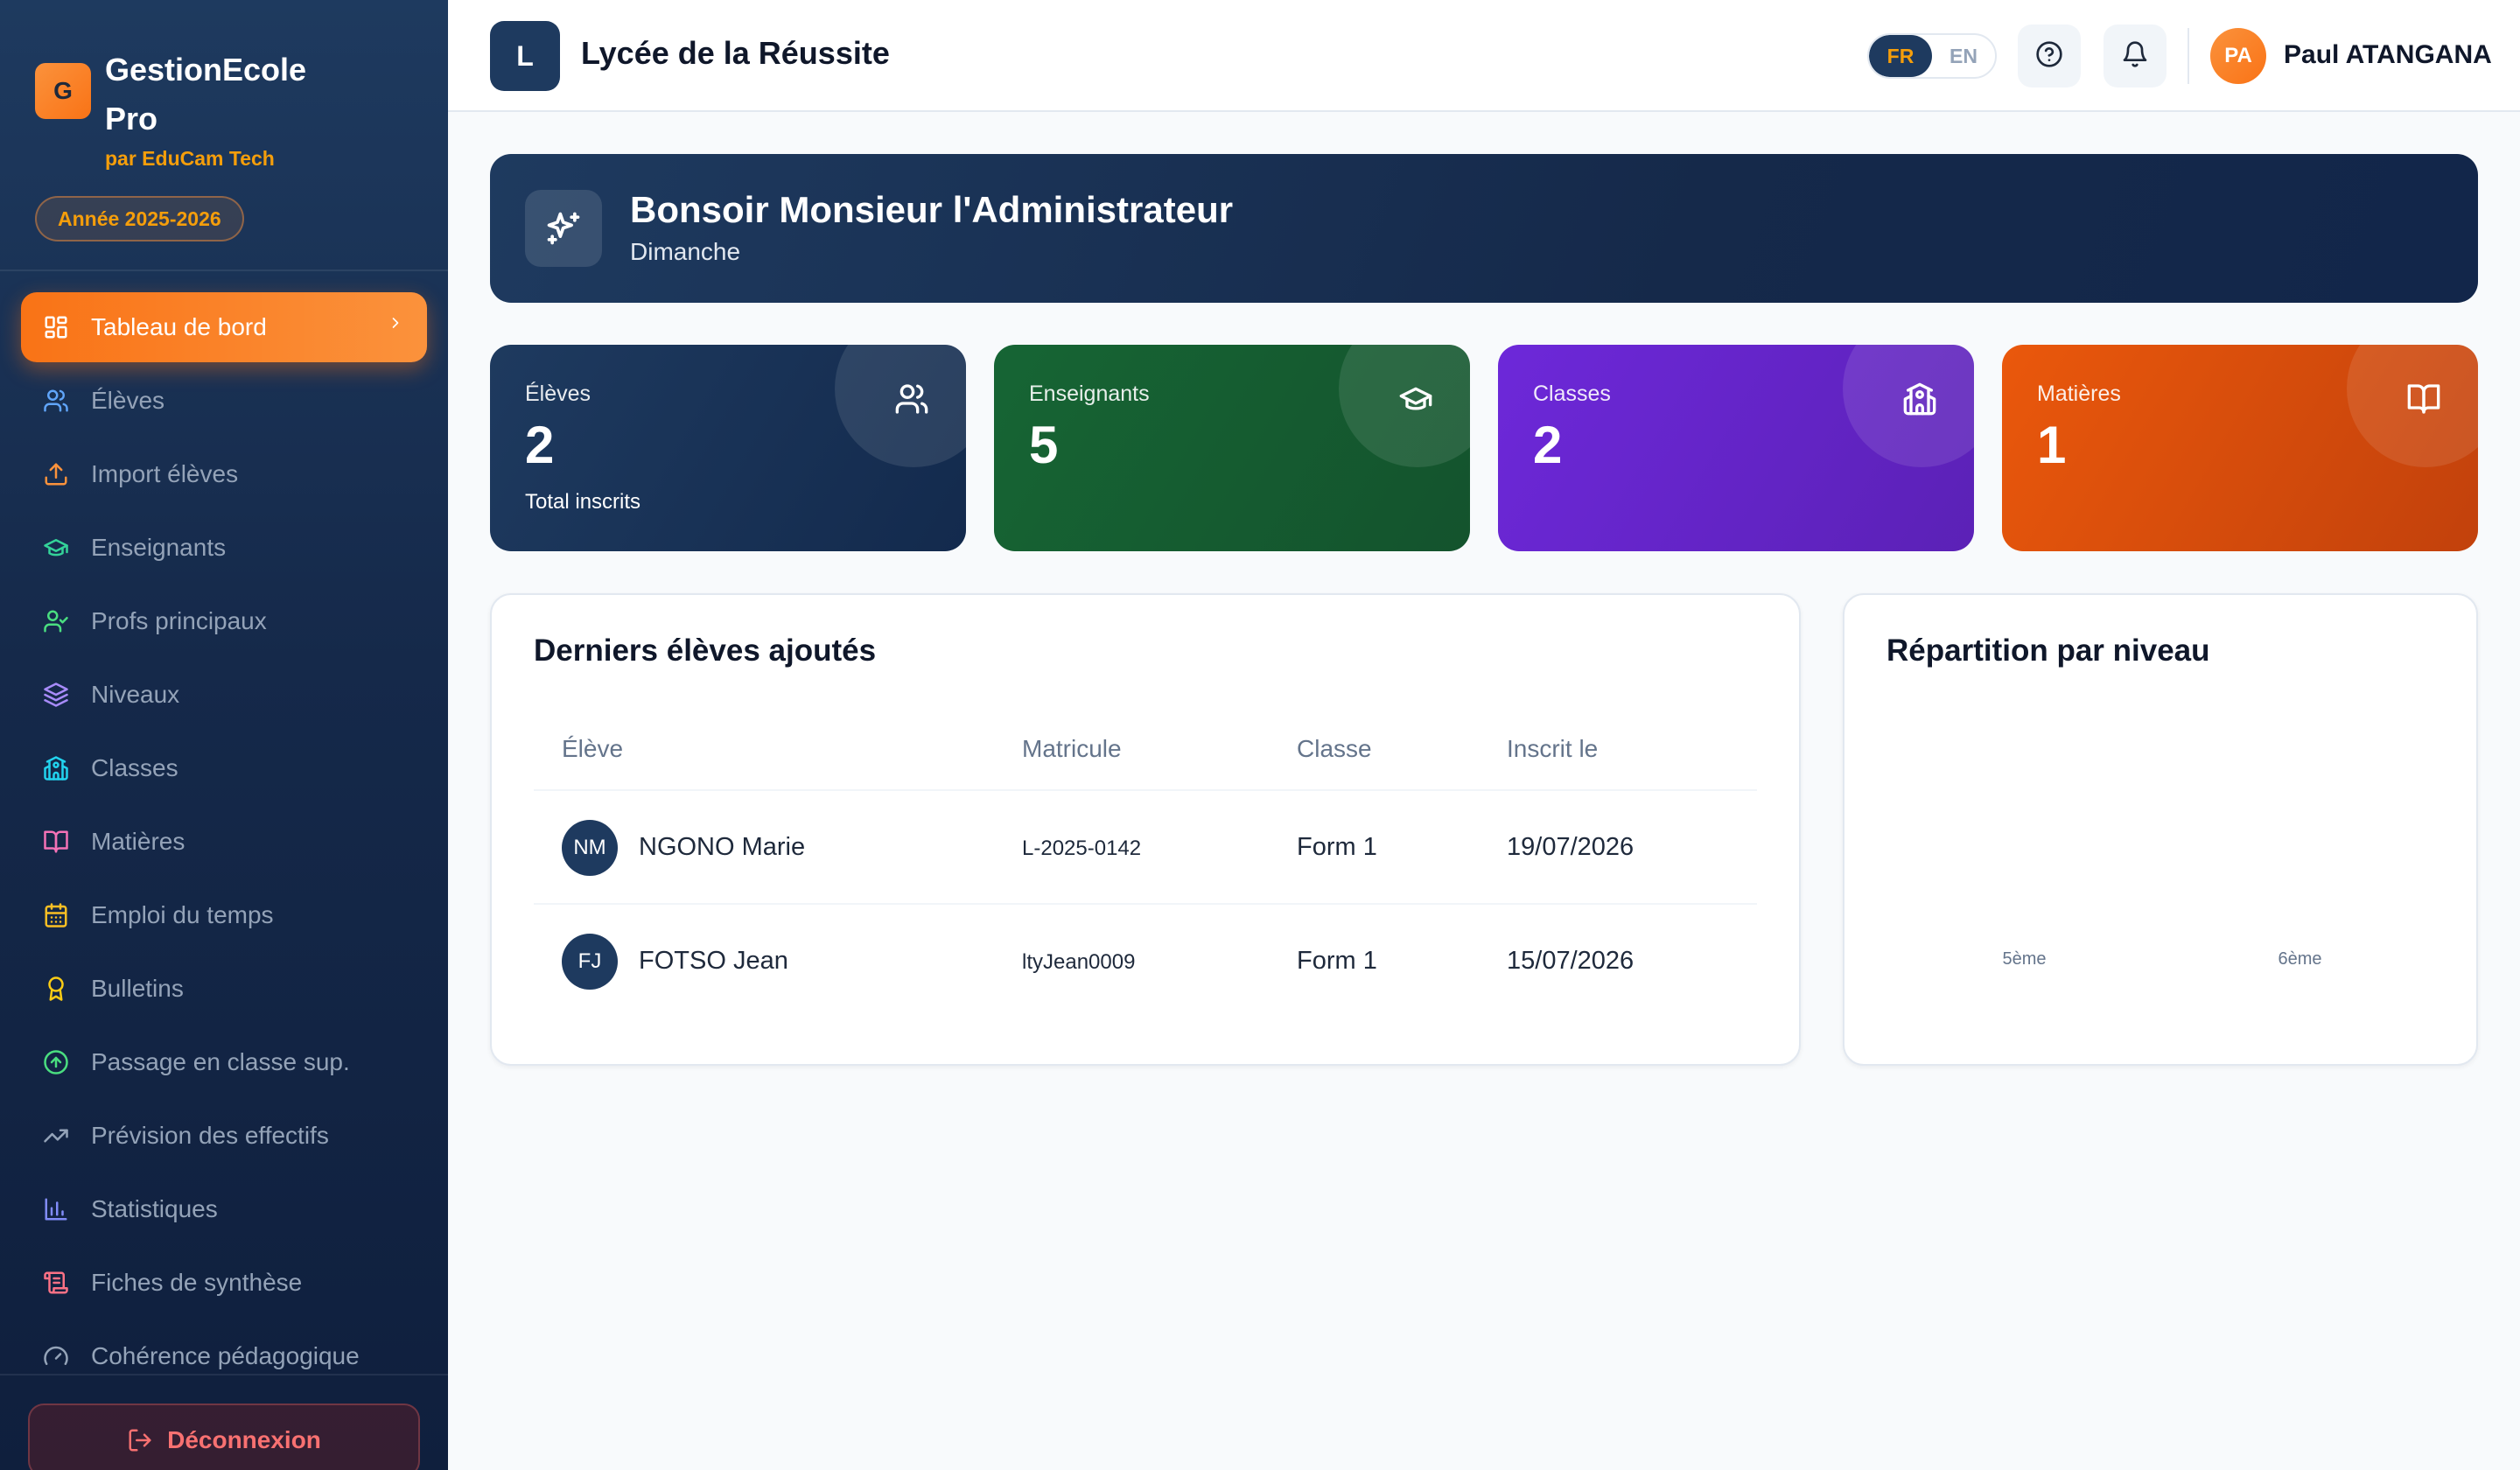 This screenshot has width=2520, height=1470. What do you see at coordinates (2388, 55) in the screenshot?
I see `user-name: Paul ATANGANA` at bounding box center [2388, 55].